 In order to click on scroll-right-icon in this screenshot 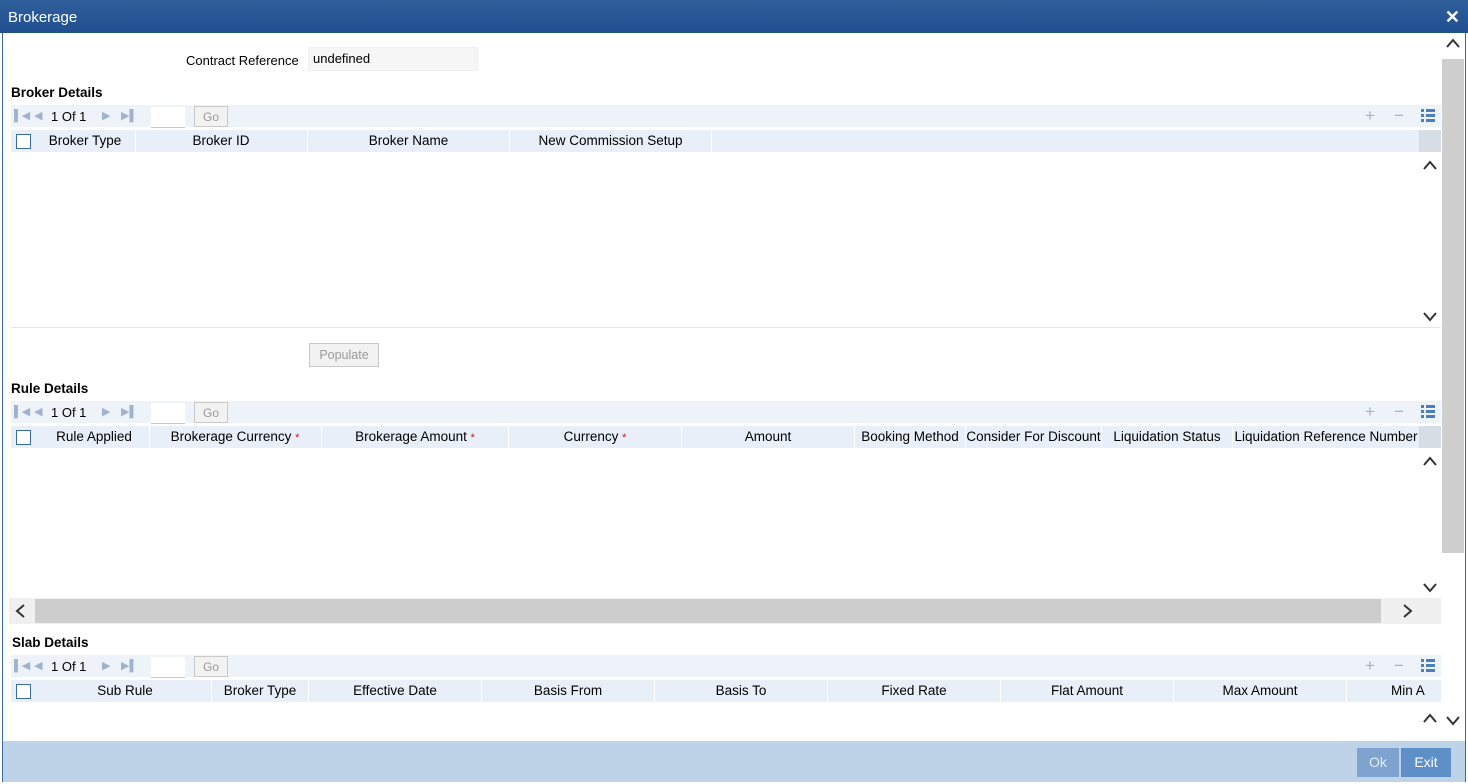, I will do `click(1408, 612)`.